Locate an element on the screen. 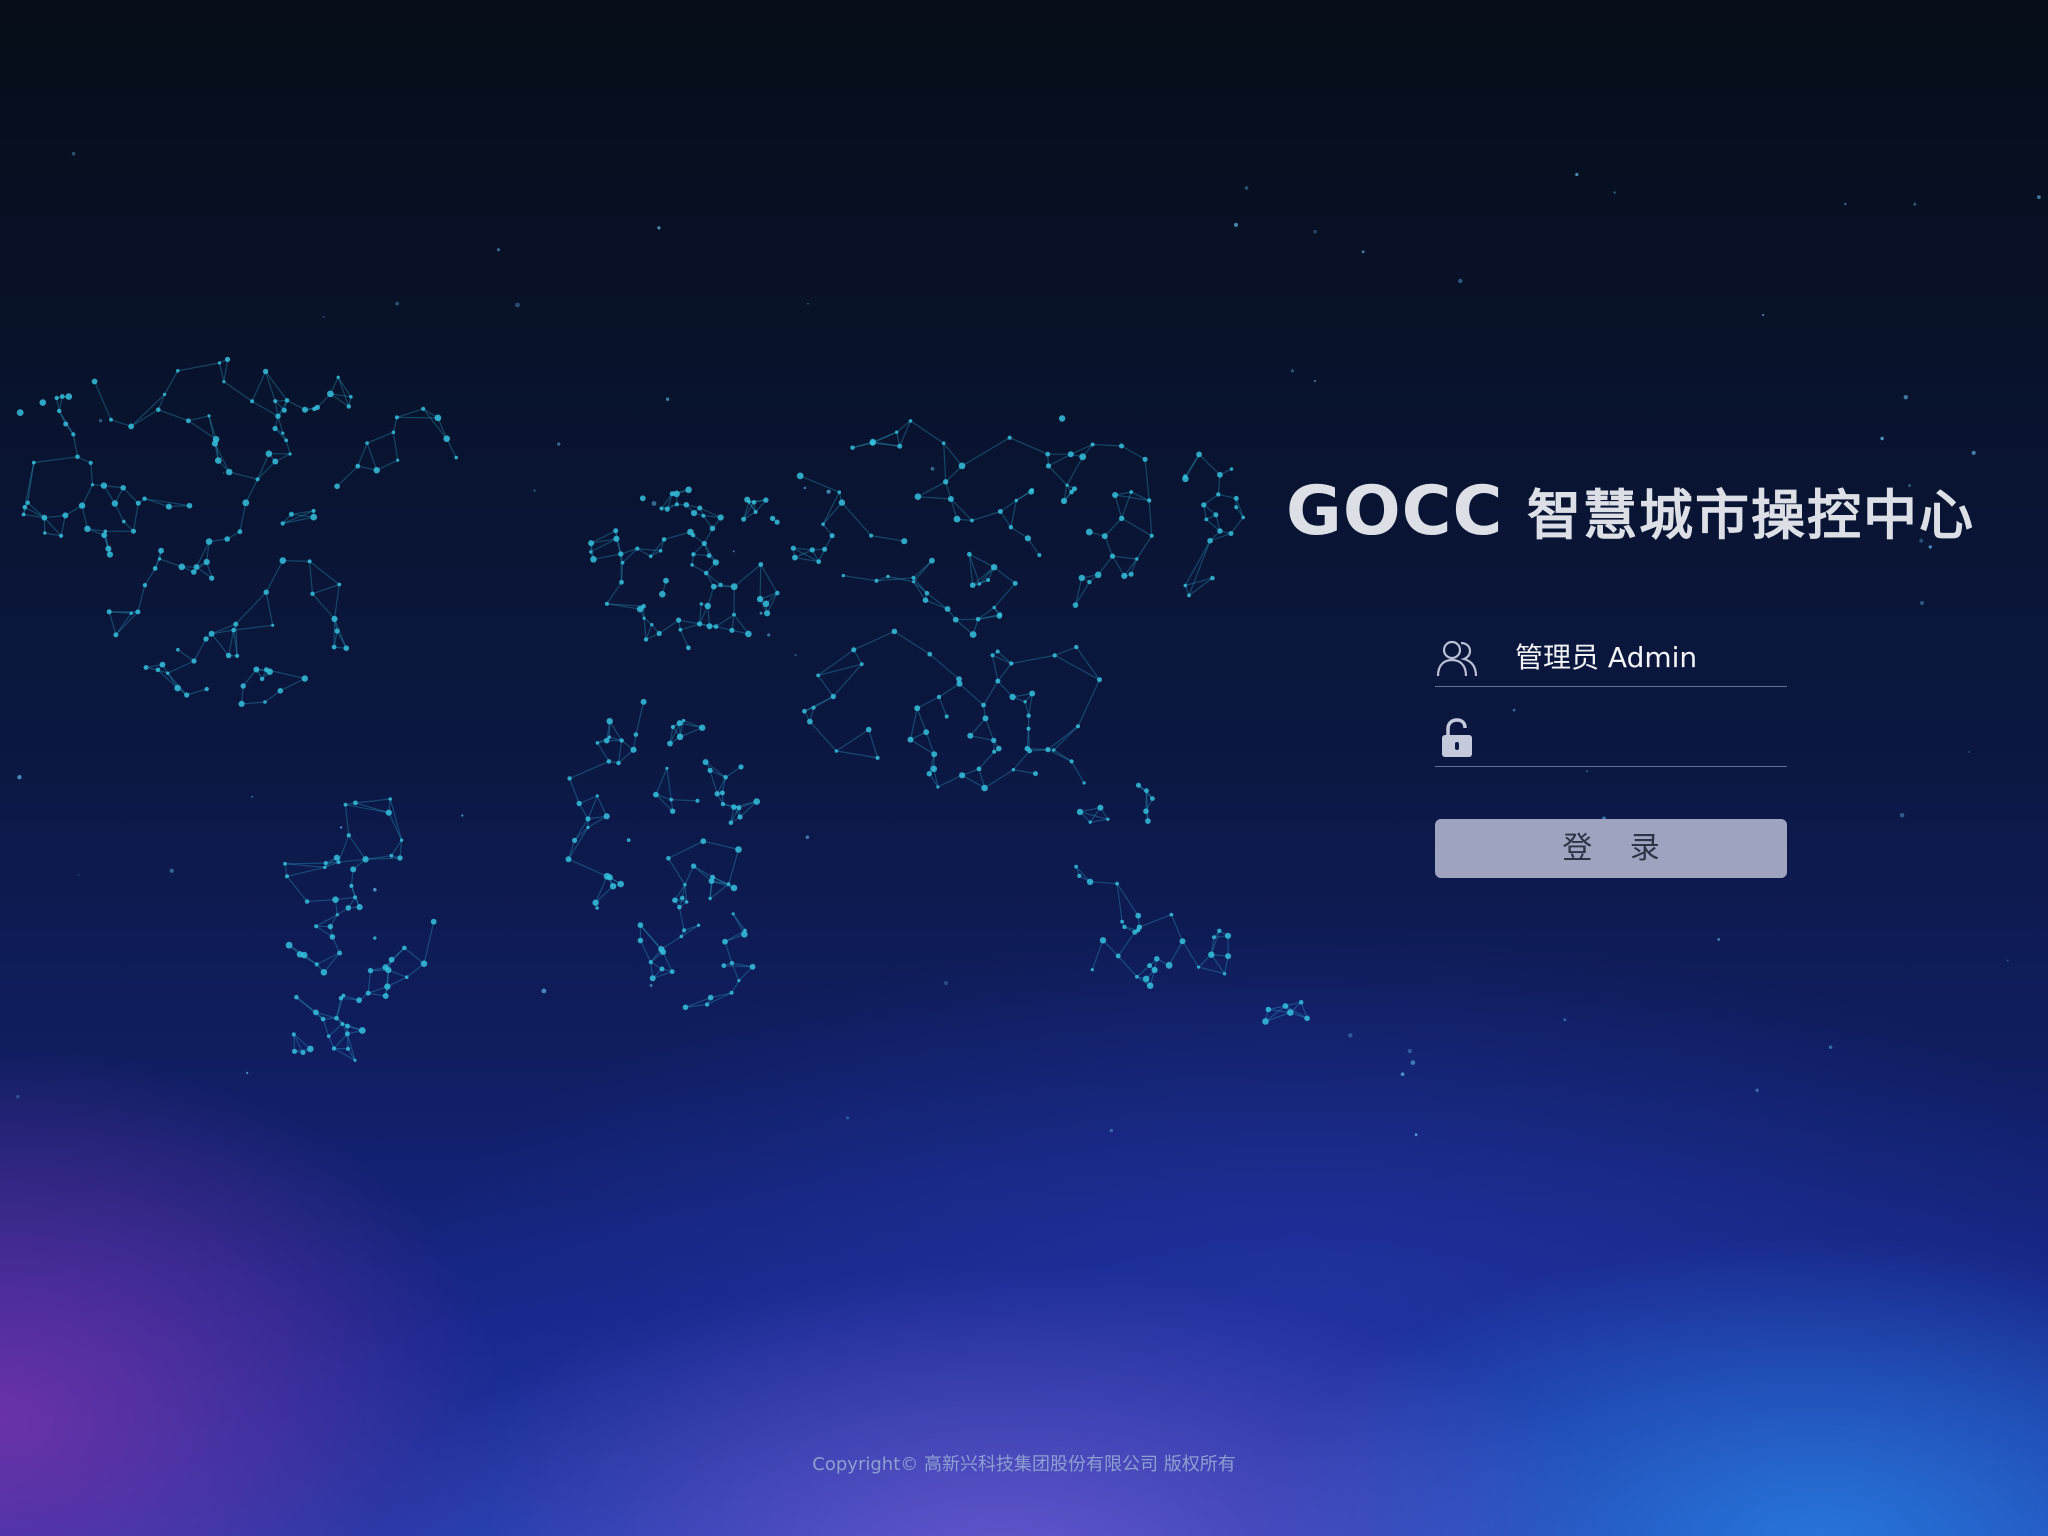 The height and width of the screenshot is (1536, 2048). password-input is located at coordinates (1650, 736).